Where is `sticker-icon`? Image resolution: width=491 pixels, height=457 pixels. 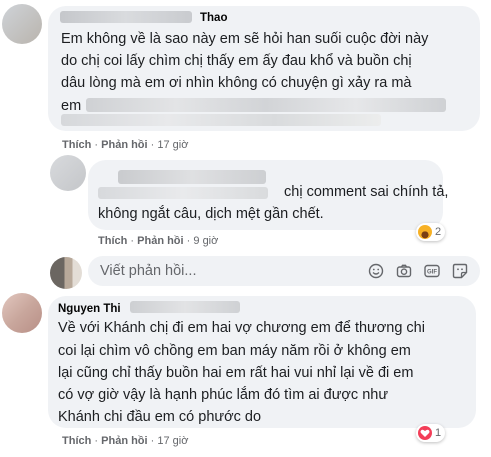
sticker-icon is located at coordinates (460, 271).